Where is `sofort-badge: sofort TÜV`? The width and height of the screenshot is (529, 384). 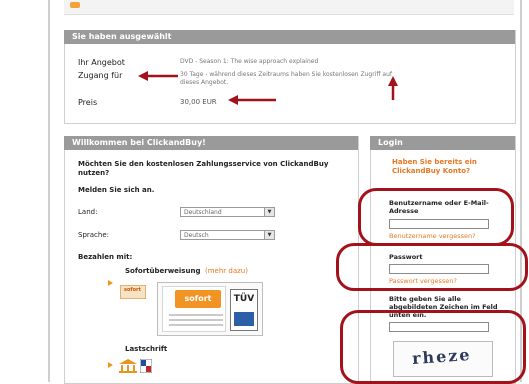
sofort-badge: sofort TÜV is located at coordinates (210, 309).